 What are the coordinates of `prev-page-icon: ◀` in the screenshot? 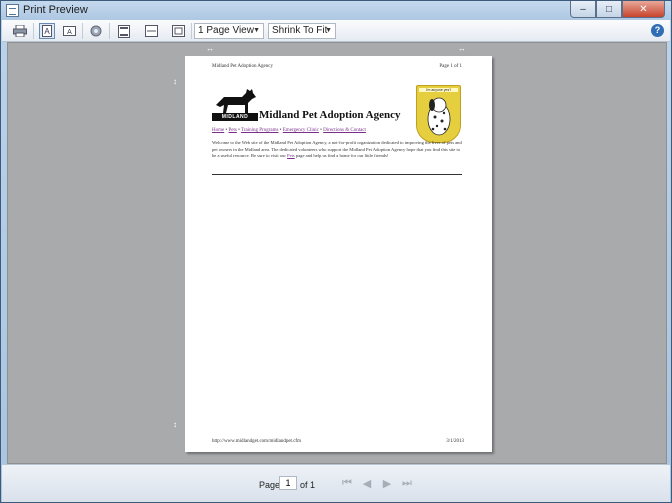 It's located at (367, 483).